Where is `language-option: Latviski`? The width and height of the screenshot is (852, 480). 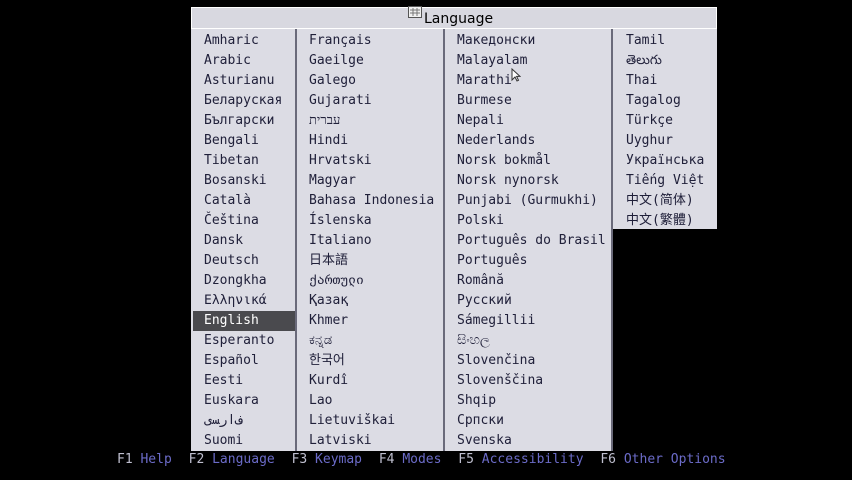 language-option: Latviski is located at coordinates (370, 441).